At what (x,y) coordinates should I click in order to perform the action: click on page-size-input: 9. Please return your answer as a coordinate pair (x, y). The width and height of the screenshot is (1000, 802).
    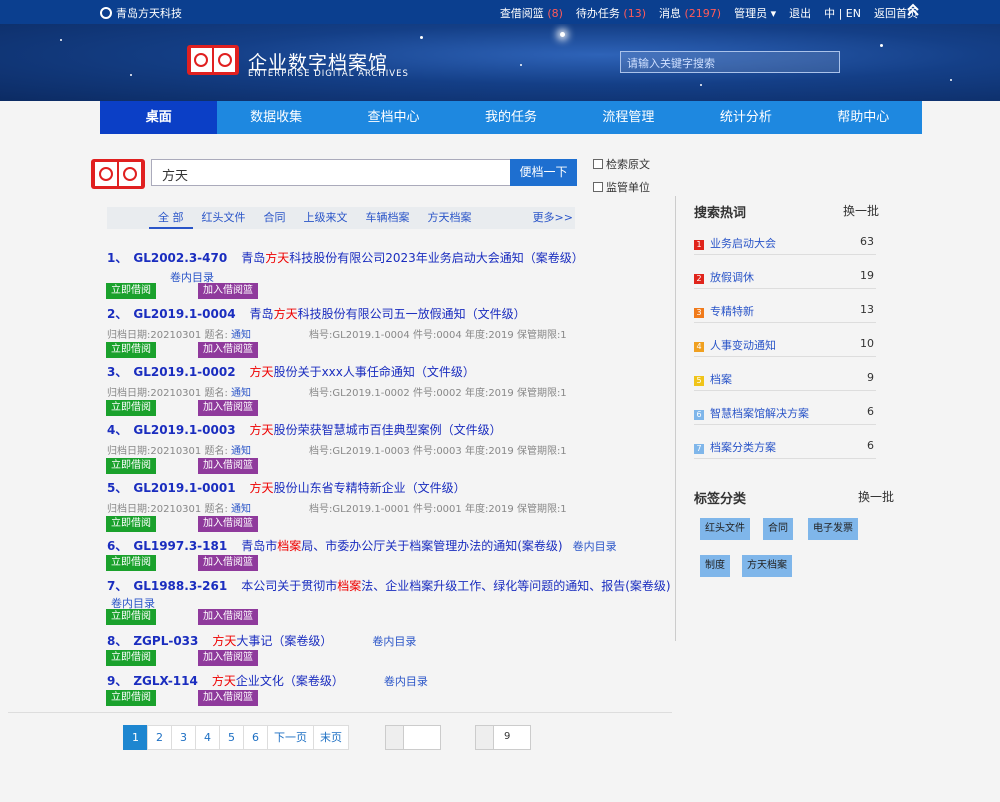
    Looking at the image, I should click on (503, 737).